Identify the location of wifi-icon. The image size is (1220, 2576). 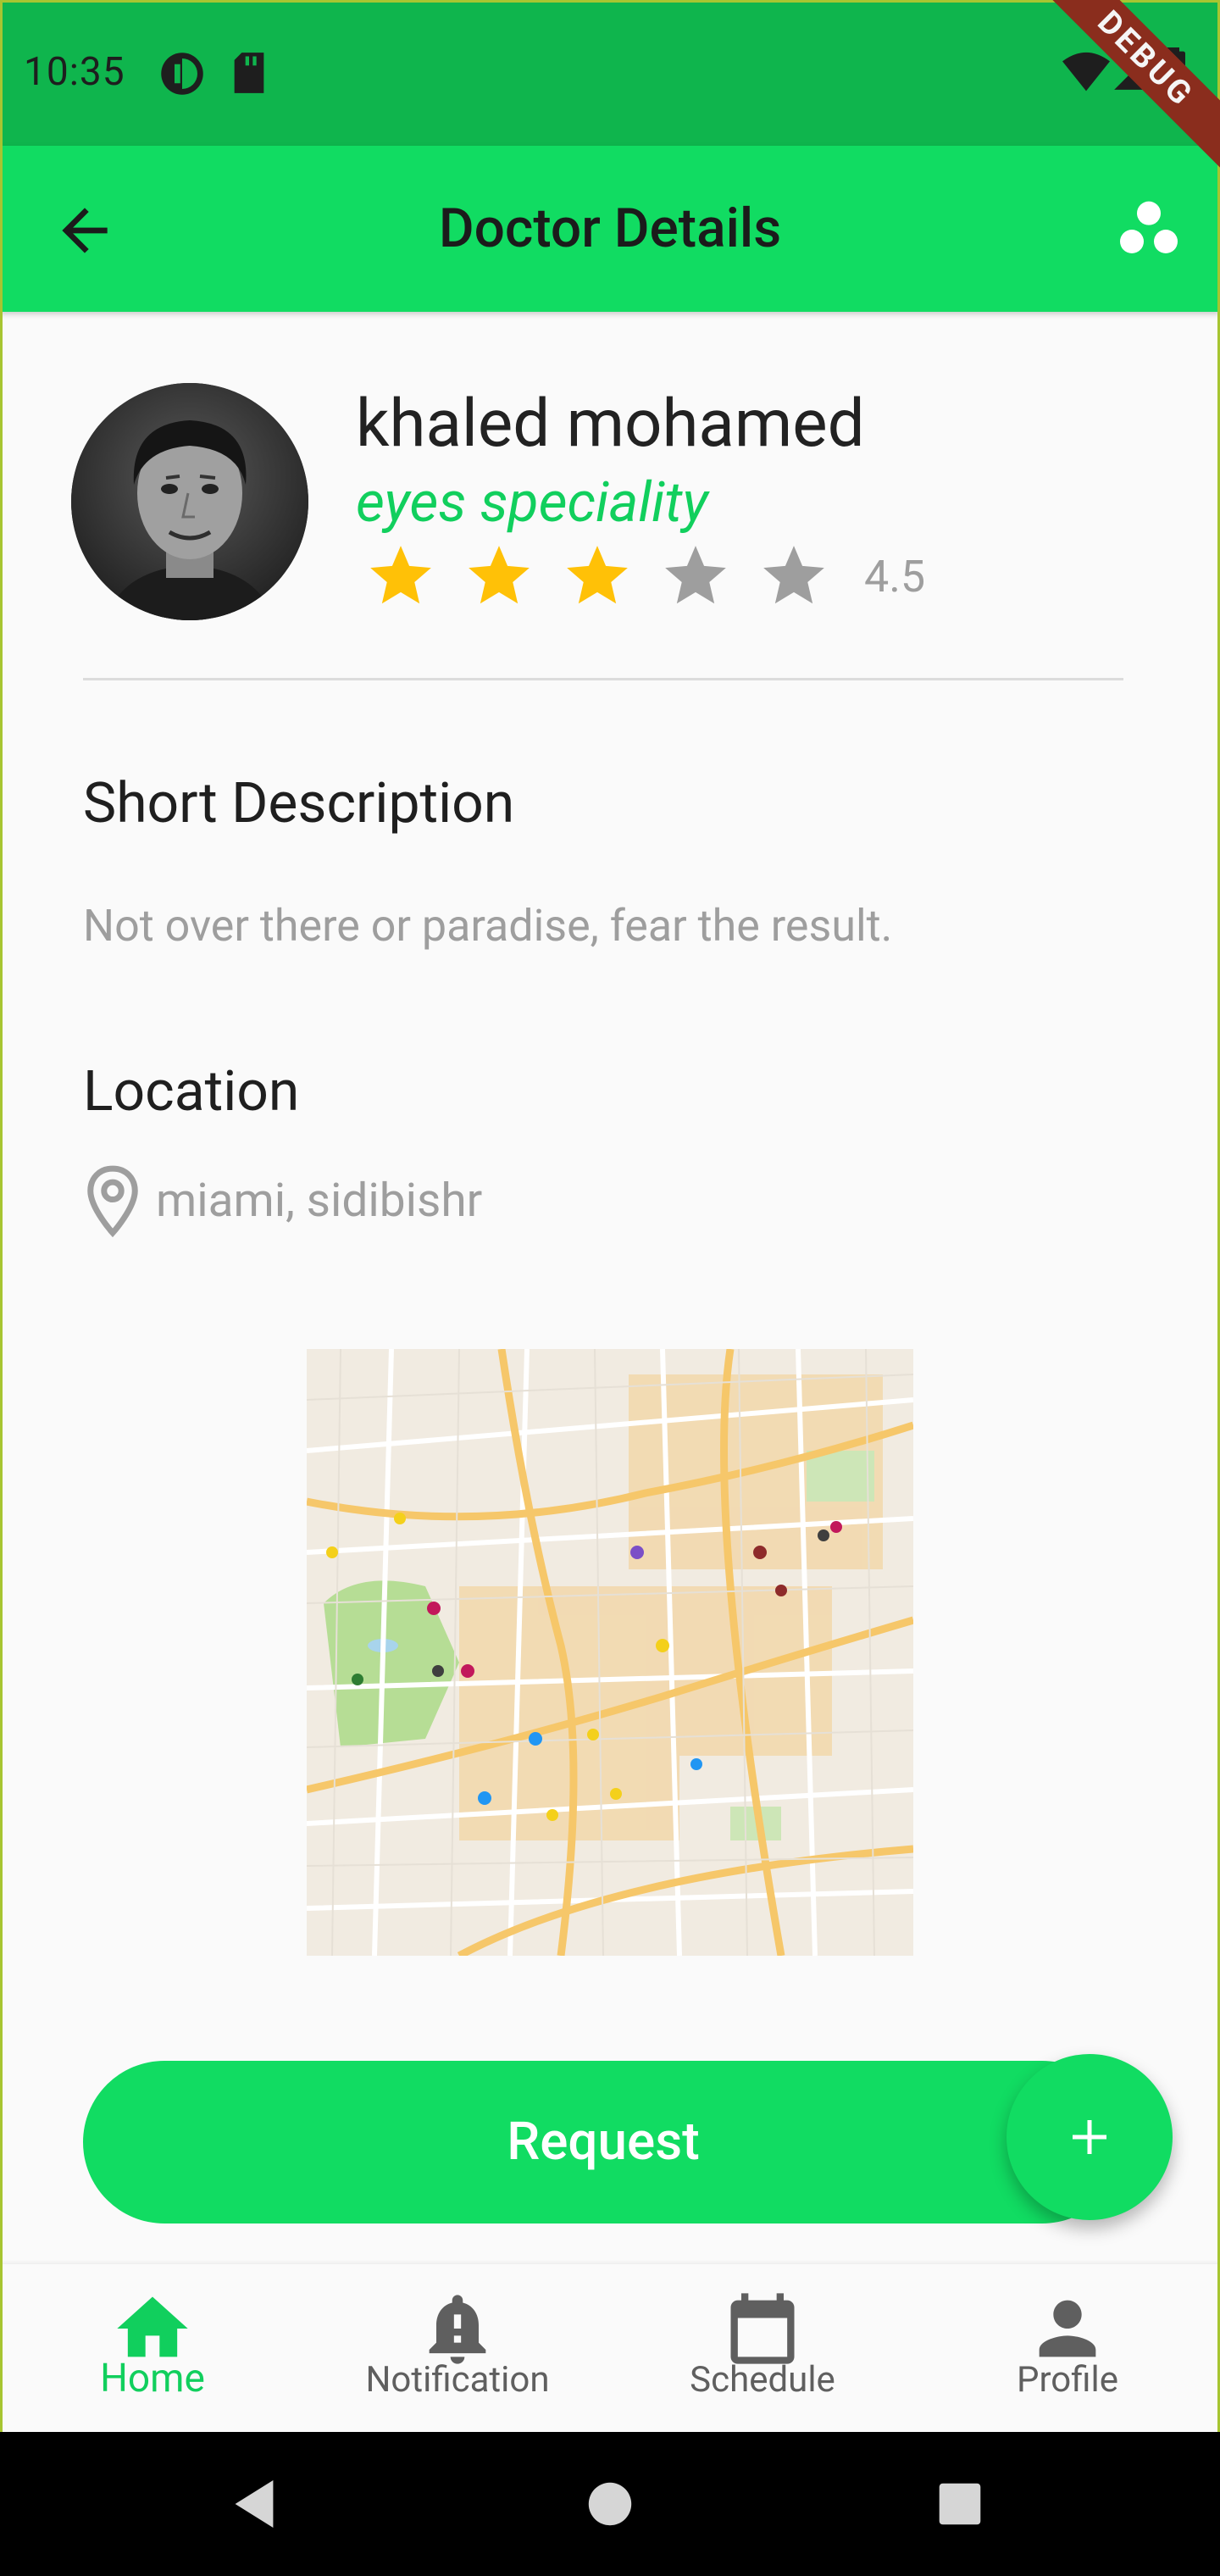
(1086, 72).